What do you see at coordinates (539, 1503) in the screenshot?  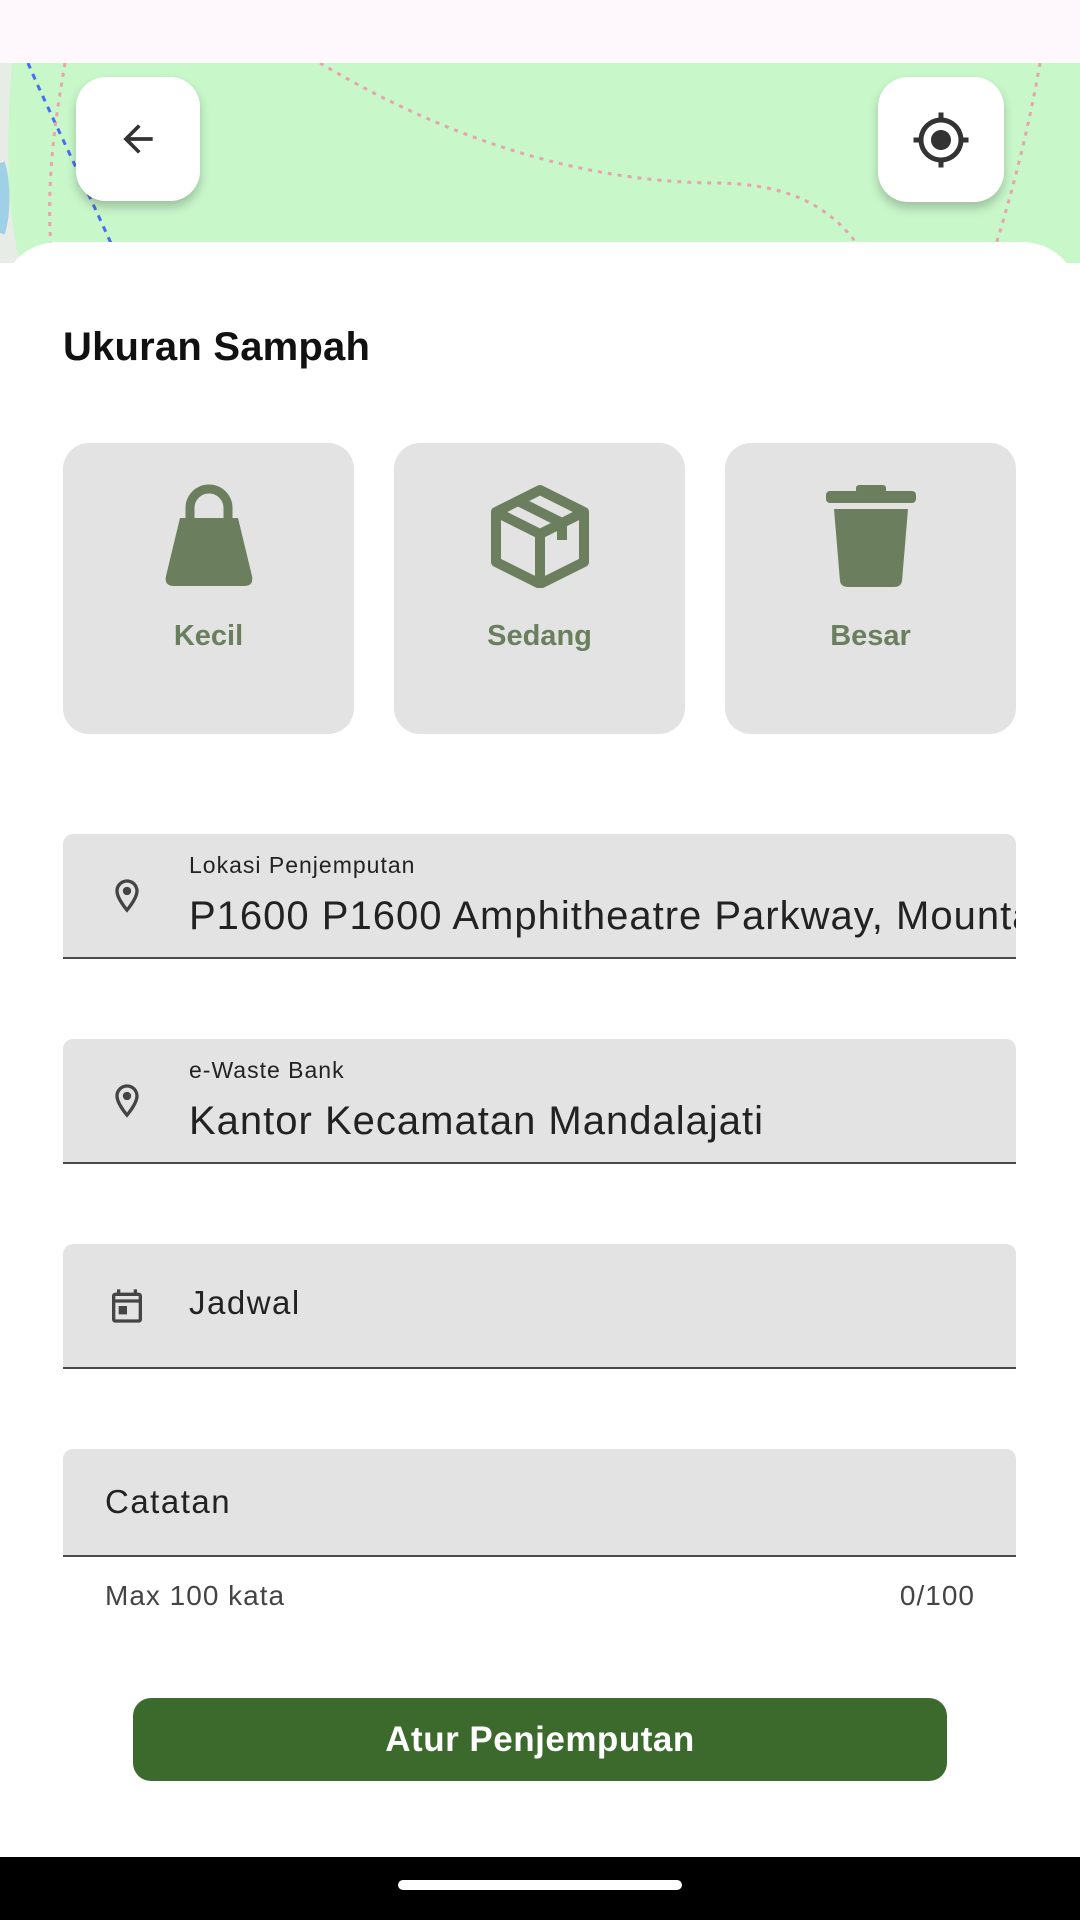 I see `notes-field: Catatan` at bounding box center [539, 1503].